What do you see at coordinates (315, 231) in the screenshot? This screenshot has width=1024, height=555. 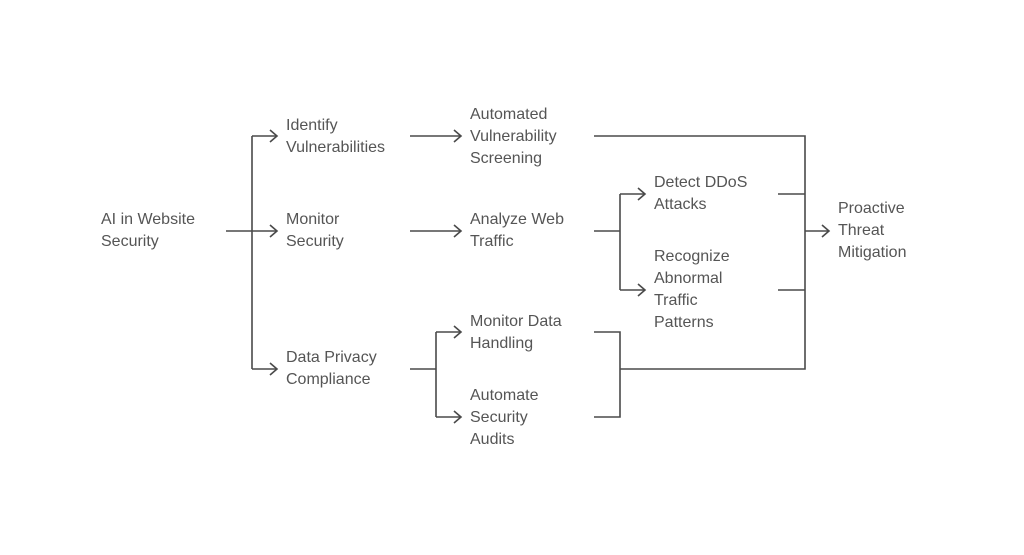 I see `node-monitor: Monitor Security` at bounding box center [315, 231].